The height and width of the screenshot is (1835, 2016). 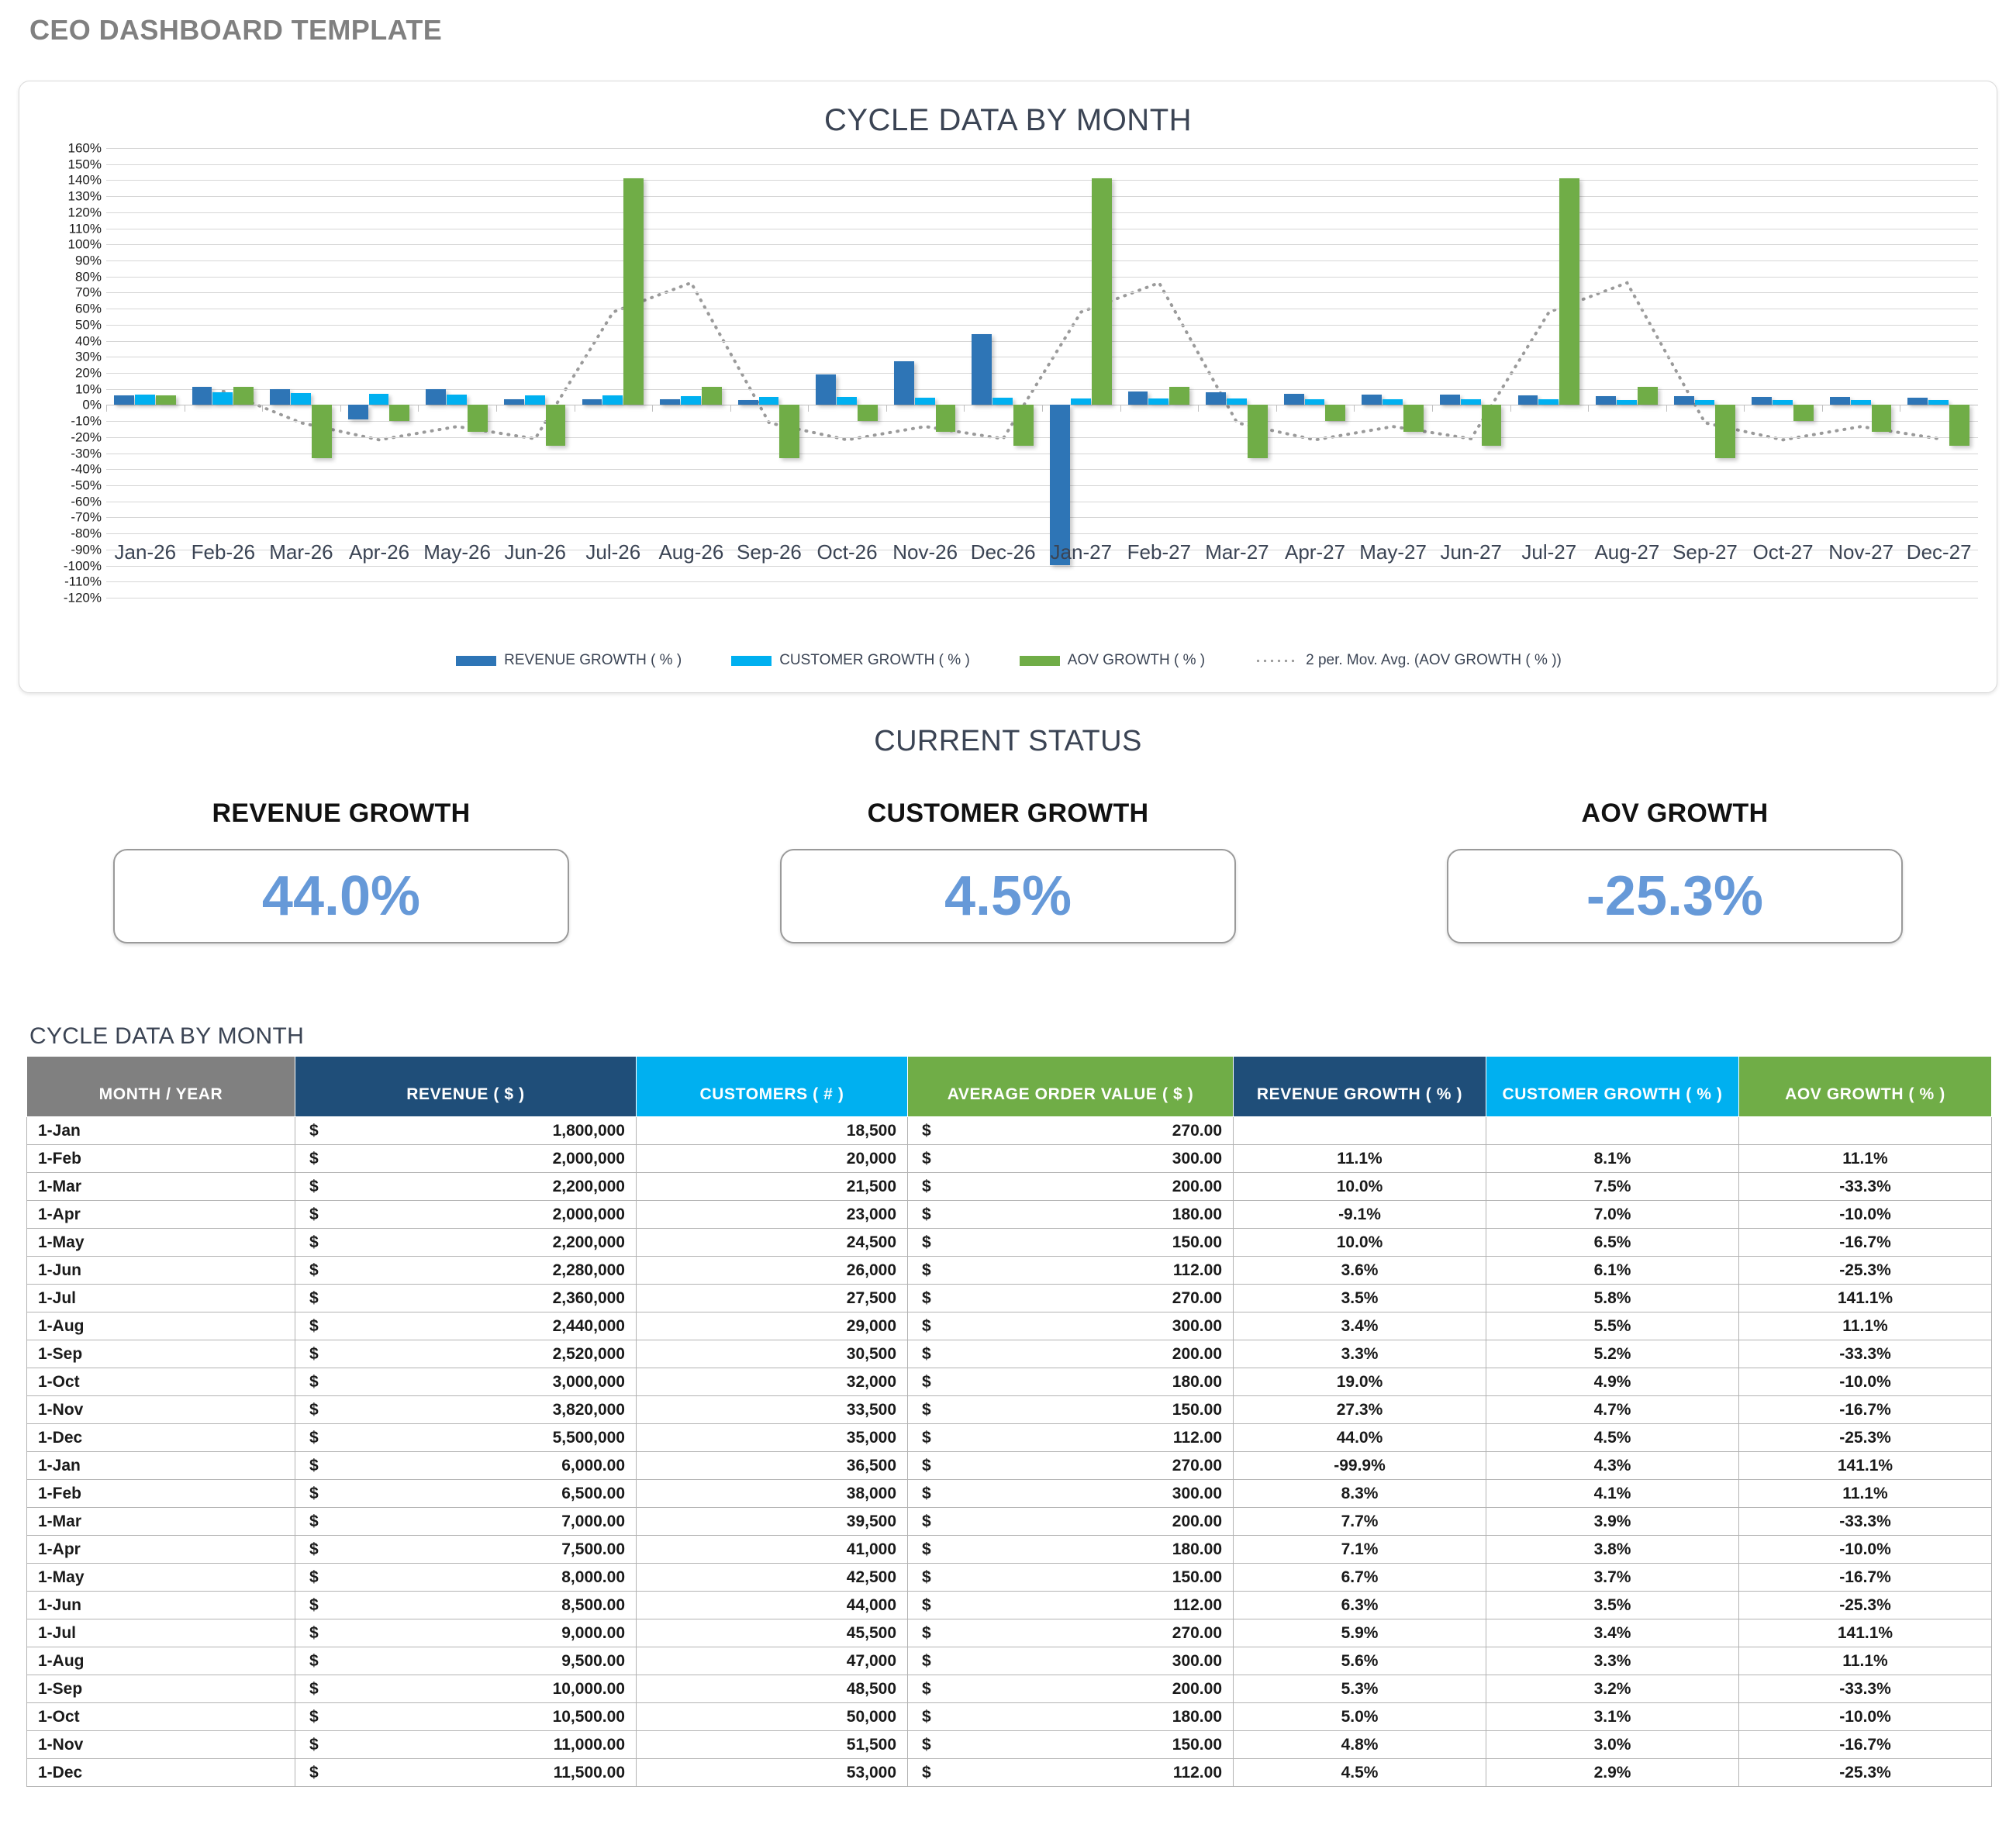 What do you see at coordinates (772, 1086) in the screenshot?
I see `column-header-customers: CUSTOMERS ( # )` at bounding box center [772, 1086].